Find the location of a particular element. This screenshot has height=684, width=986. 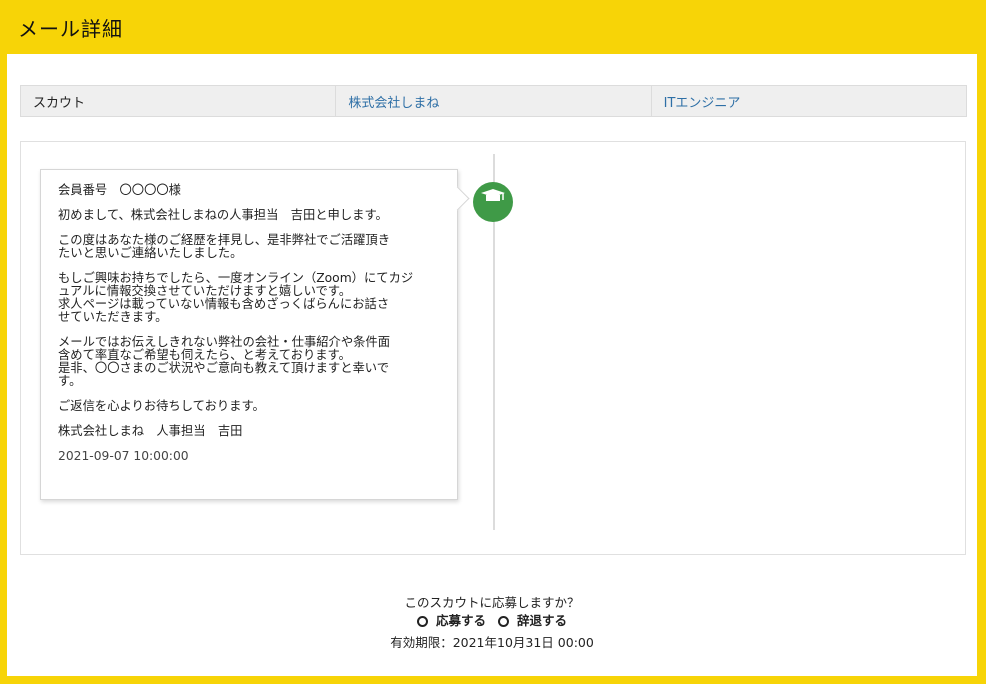

message-line: たいと思いご連絡いたしました。 is located at coordinates (150, 253).